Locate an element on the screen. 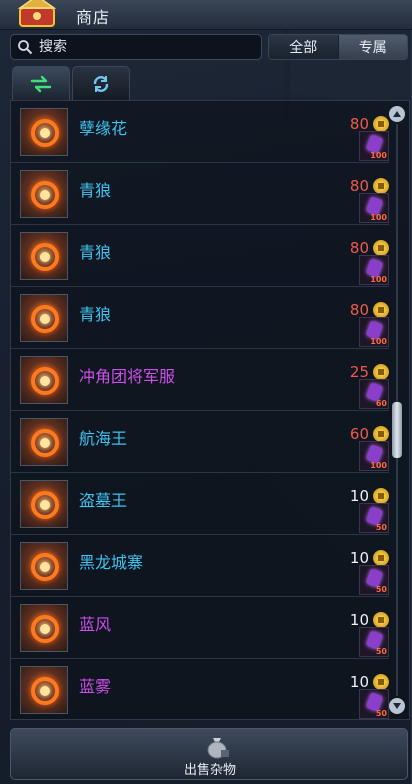 This screenshot has width=412, height=784. search-input is located at coordinates (139, 47).